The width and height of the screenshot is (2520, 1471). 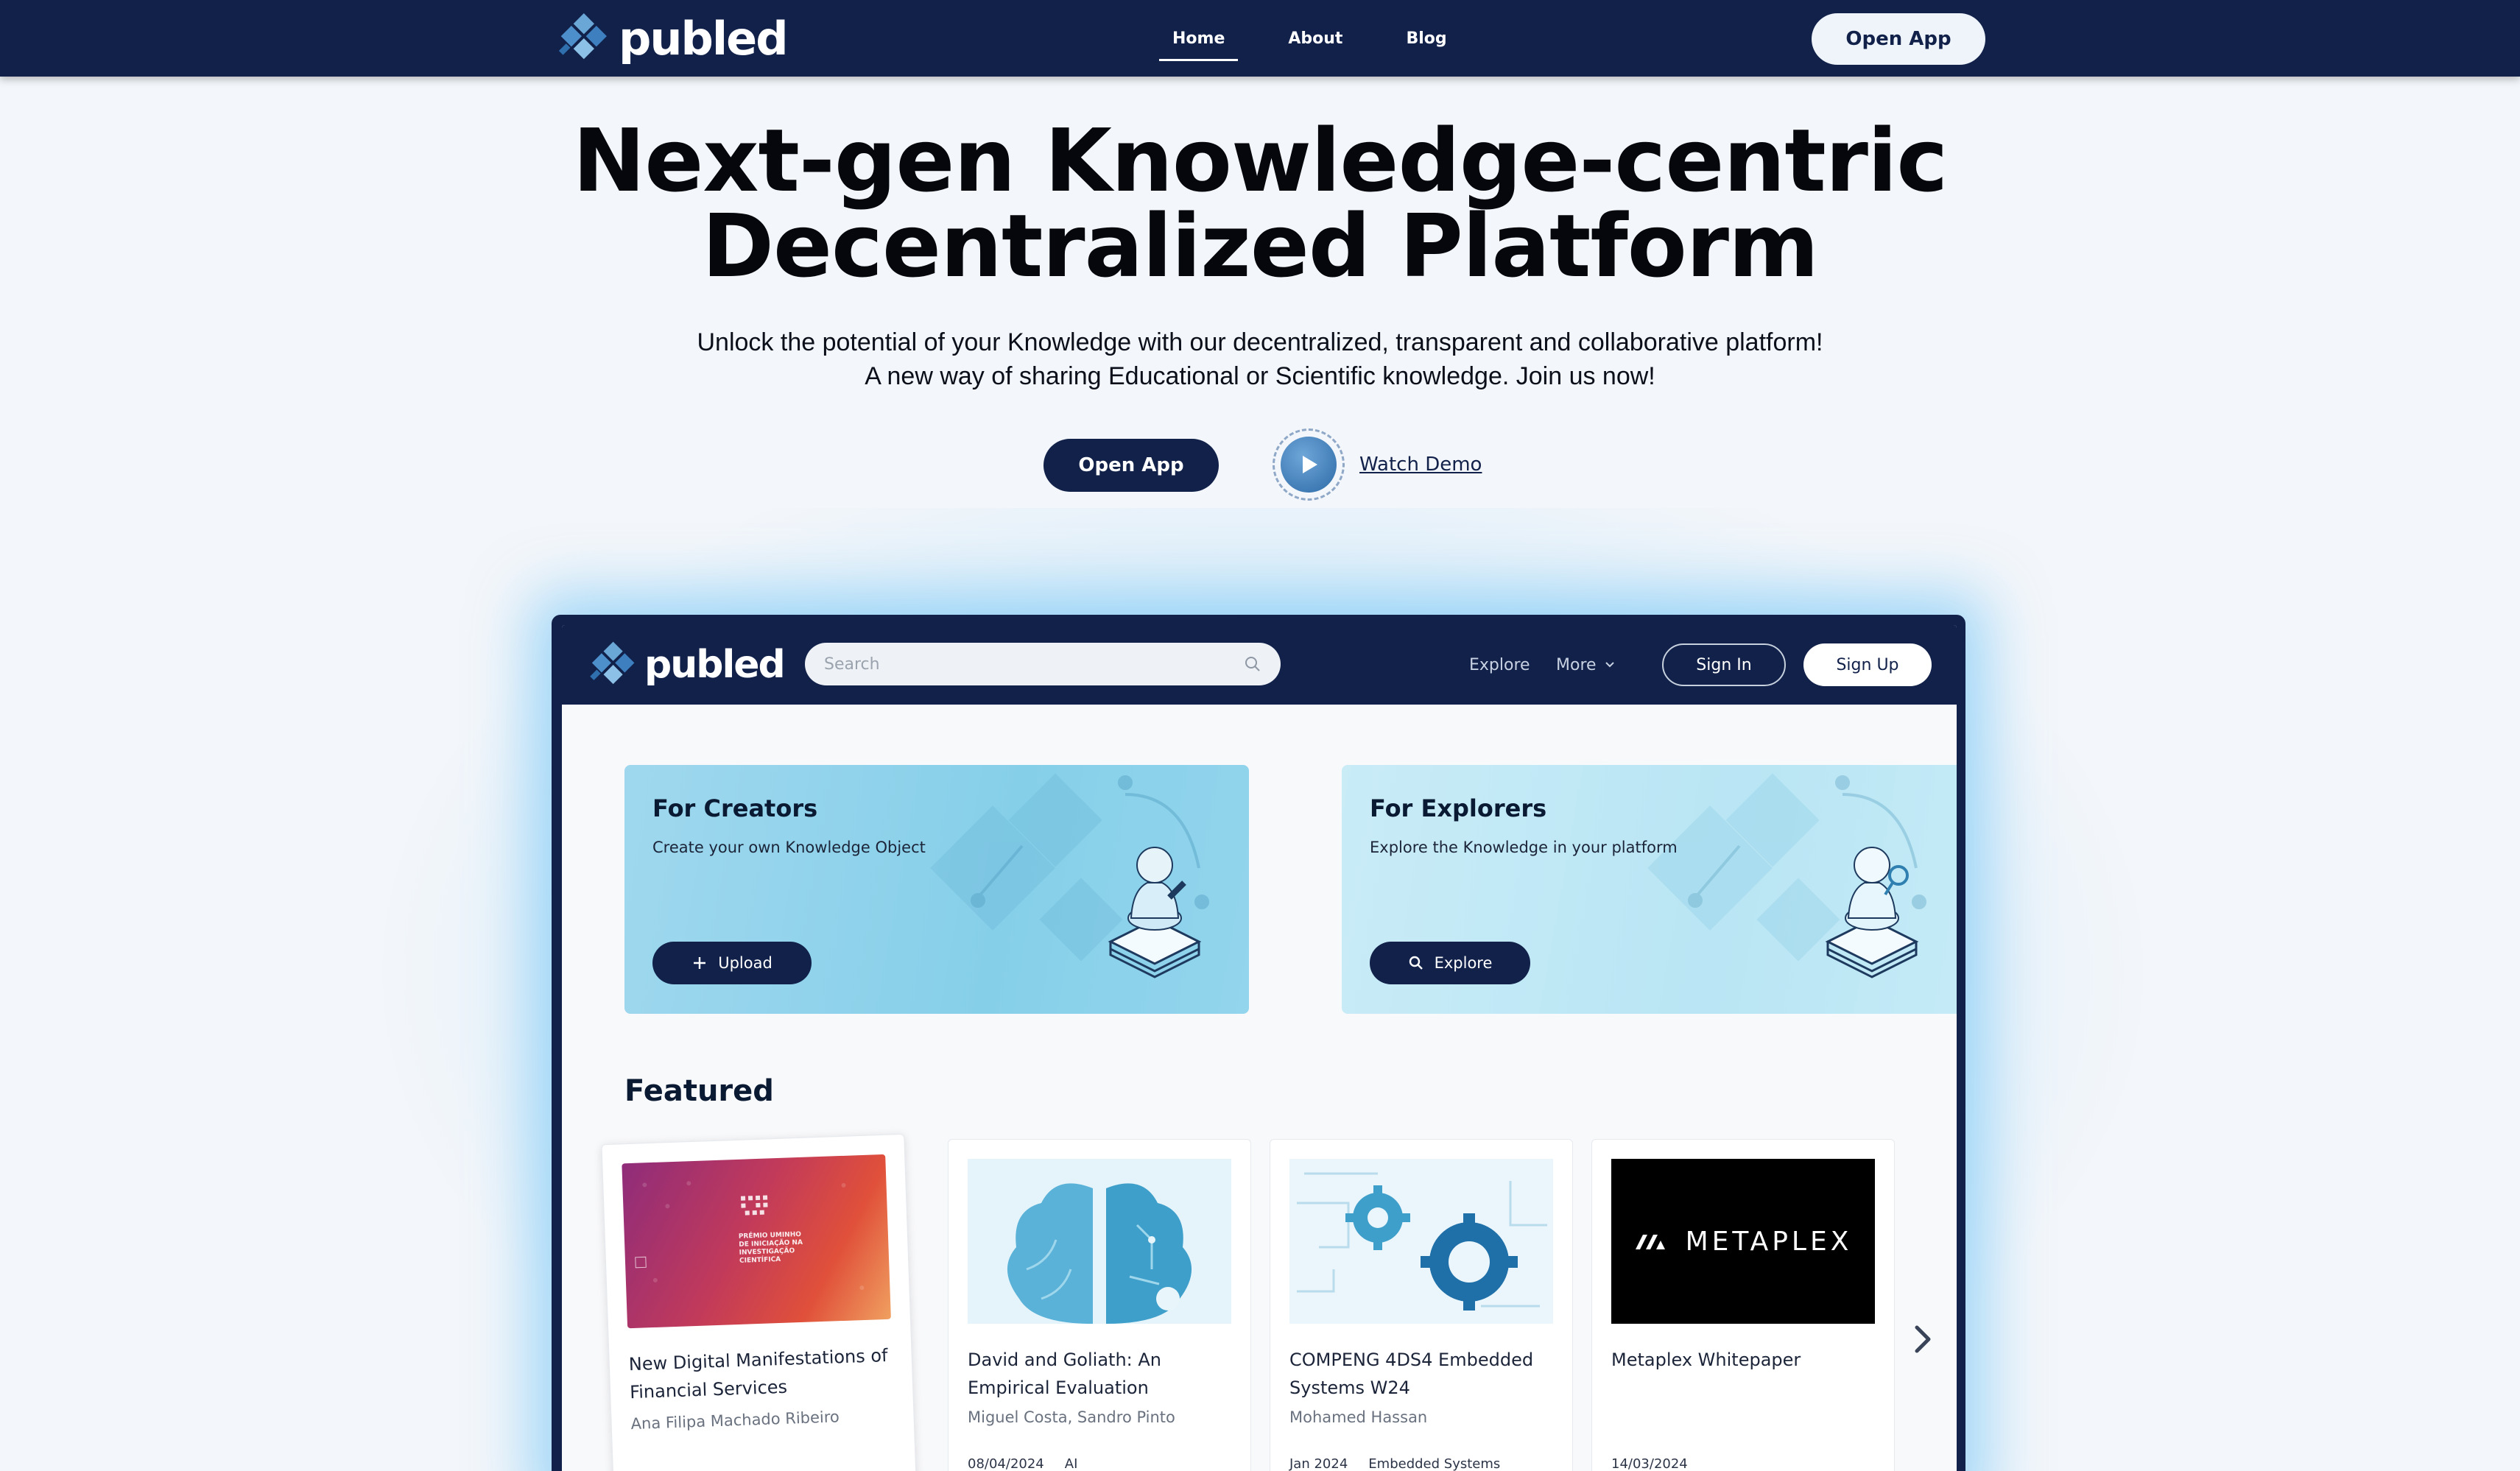 I want to click on creators-card-title: For Creators, so click(x=735, y=808).